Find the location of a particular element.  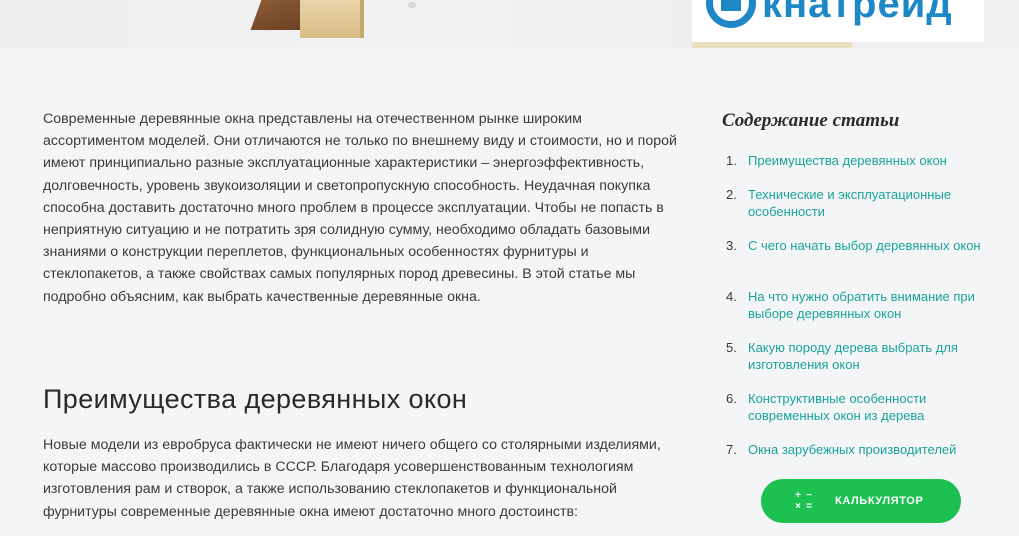

toc-item-number: 6. is located at coordinates (731, 398).